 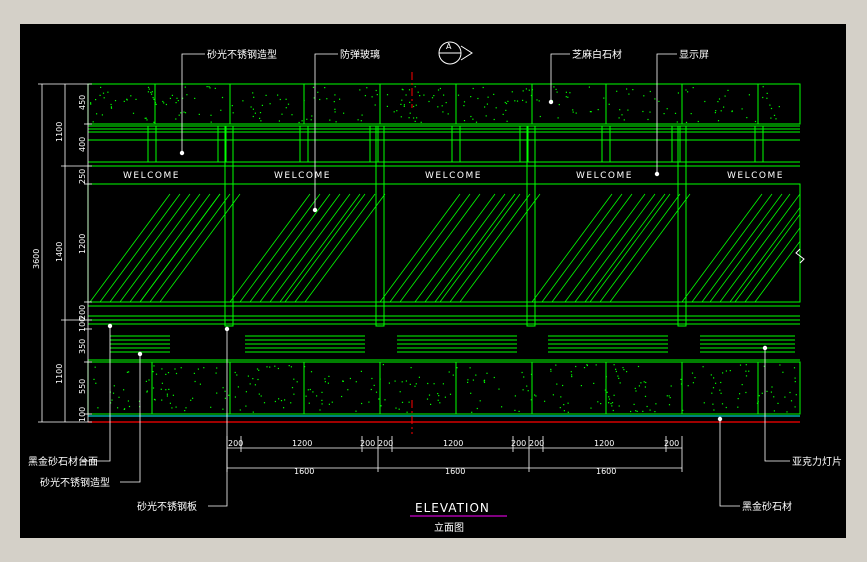 What do you see at coordinates (604, 443) in the screenshot?
I see `dim-b8: 1200` at bounding box center [604, 443].